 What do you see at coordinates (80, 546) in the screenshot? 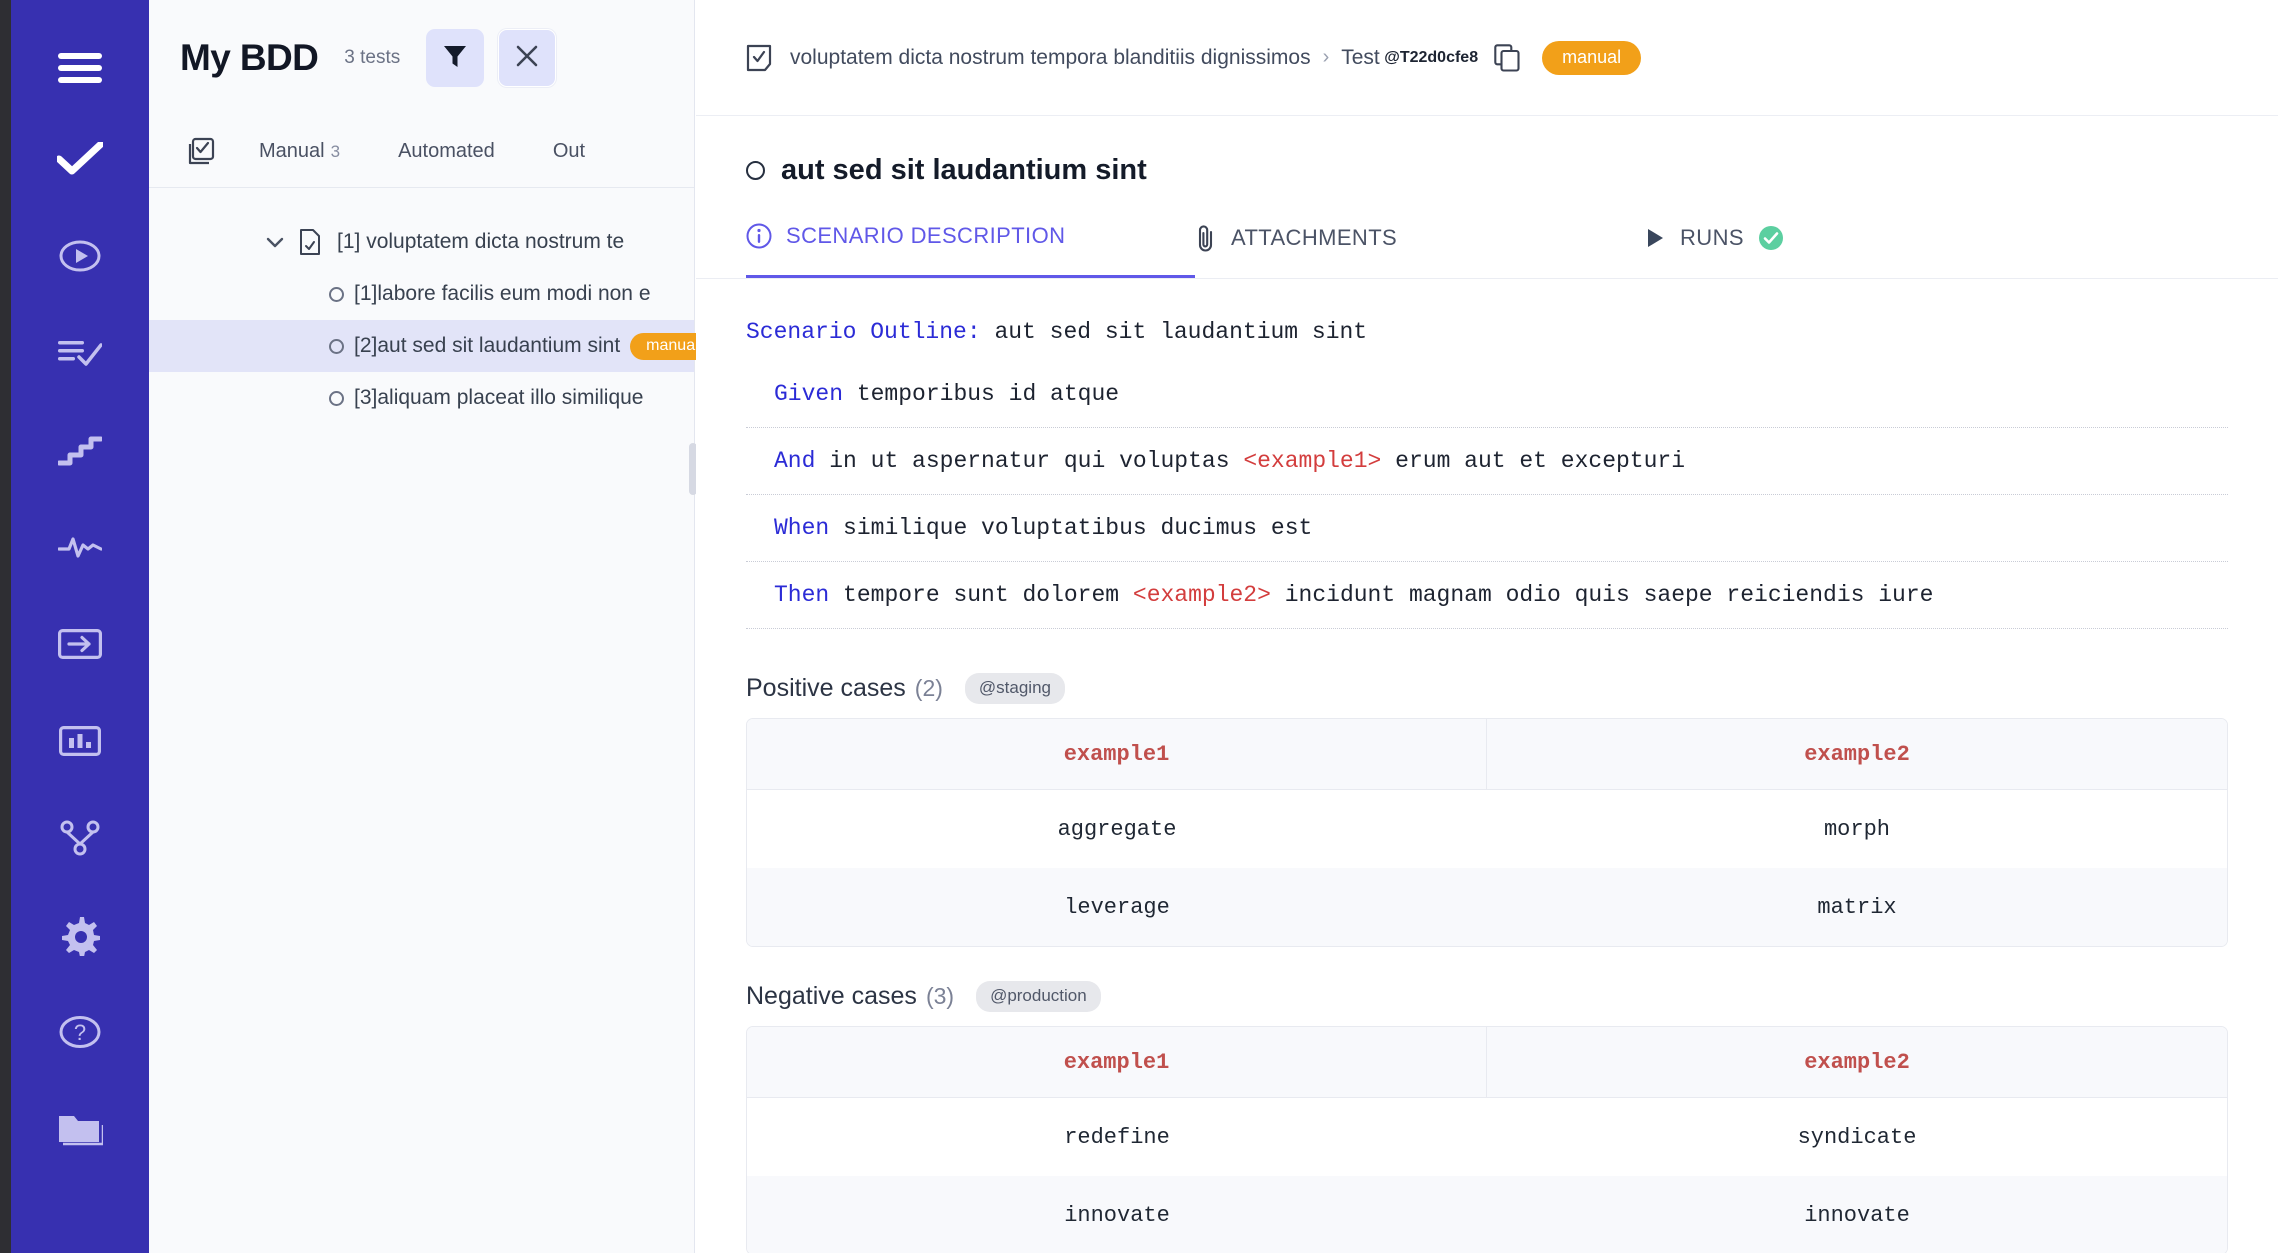
I see `pulse-icon` at bounding box center [80, 546].